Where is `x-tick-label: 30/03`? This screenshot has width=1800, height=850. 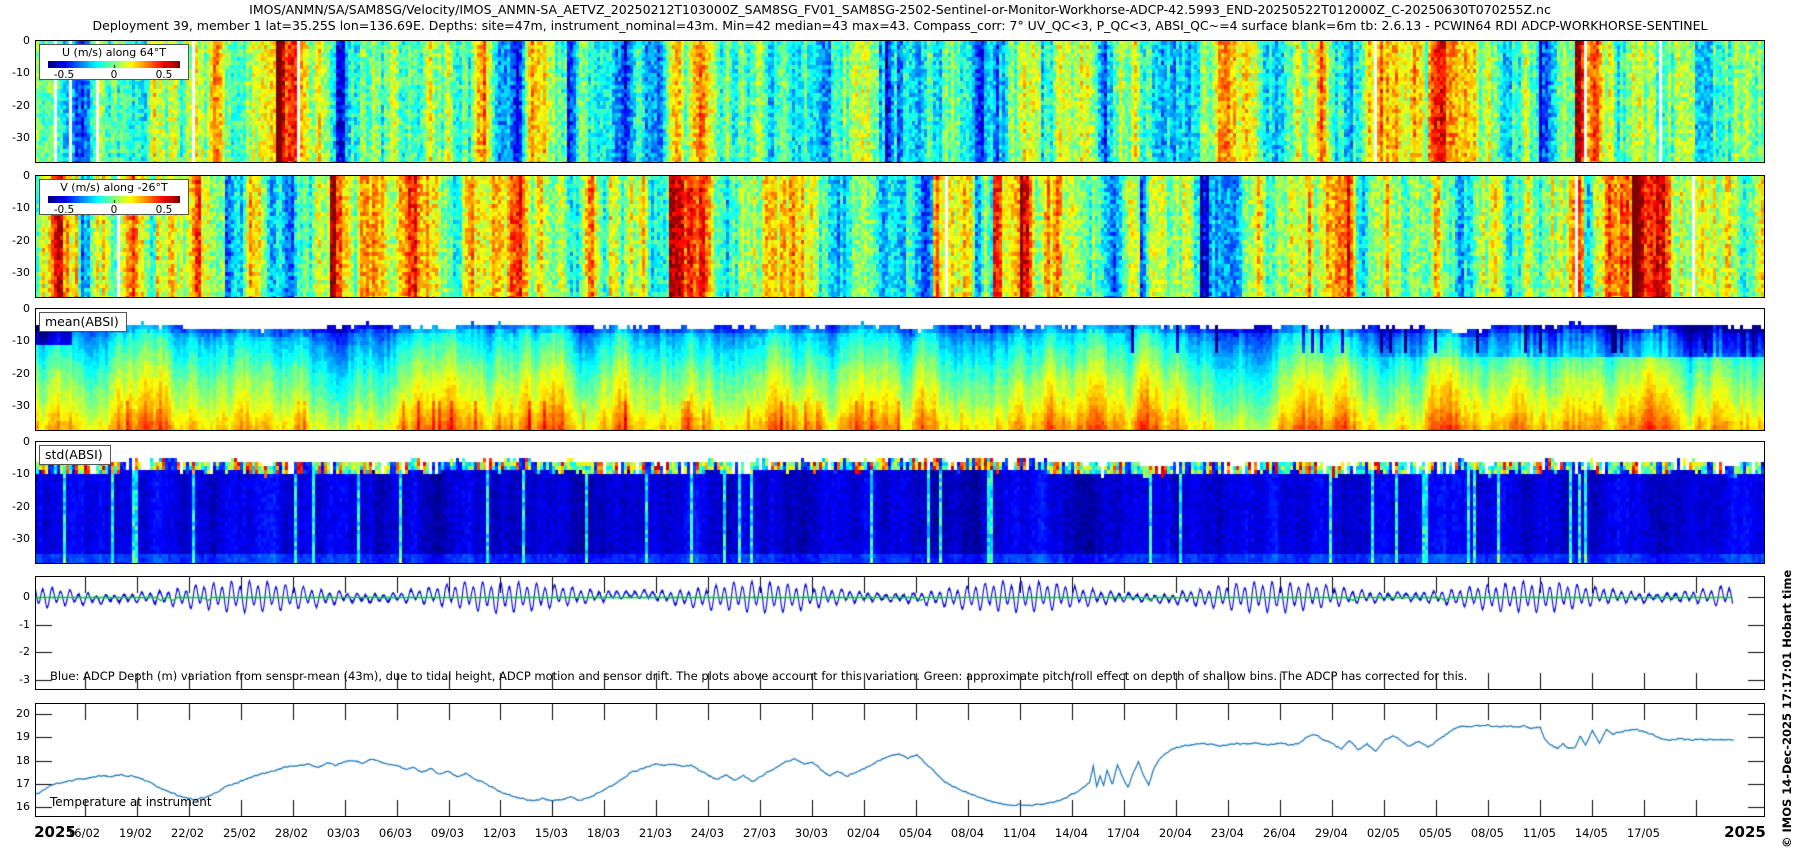 x-tick-label: 30/03 is located at coordinates (811, 833).